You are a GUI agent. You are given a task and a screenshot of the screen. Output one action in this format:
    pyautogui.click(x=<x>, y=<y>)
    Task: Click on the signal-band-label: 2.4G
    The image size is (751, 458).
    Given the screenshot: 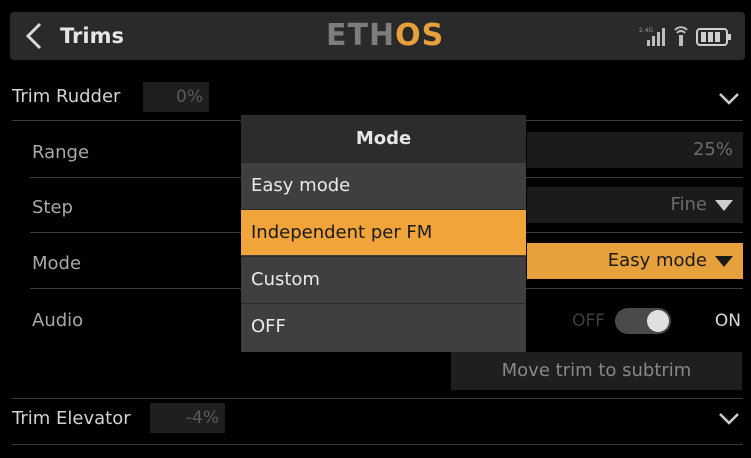 What is the action you would take?
    pyautogui.click(x=646, y=30)
    